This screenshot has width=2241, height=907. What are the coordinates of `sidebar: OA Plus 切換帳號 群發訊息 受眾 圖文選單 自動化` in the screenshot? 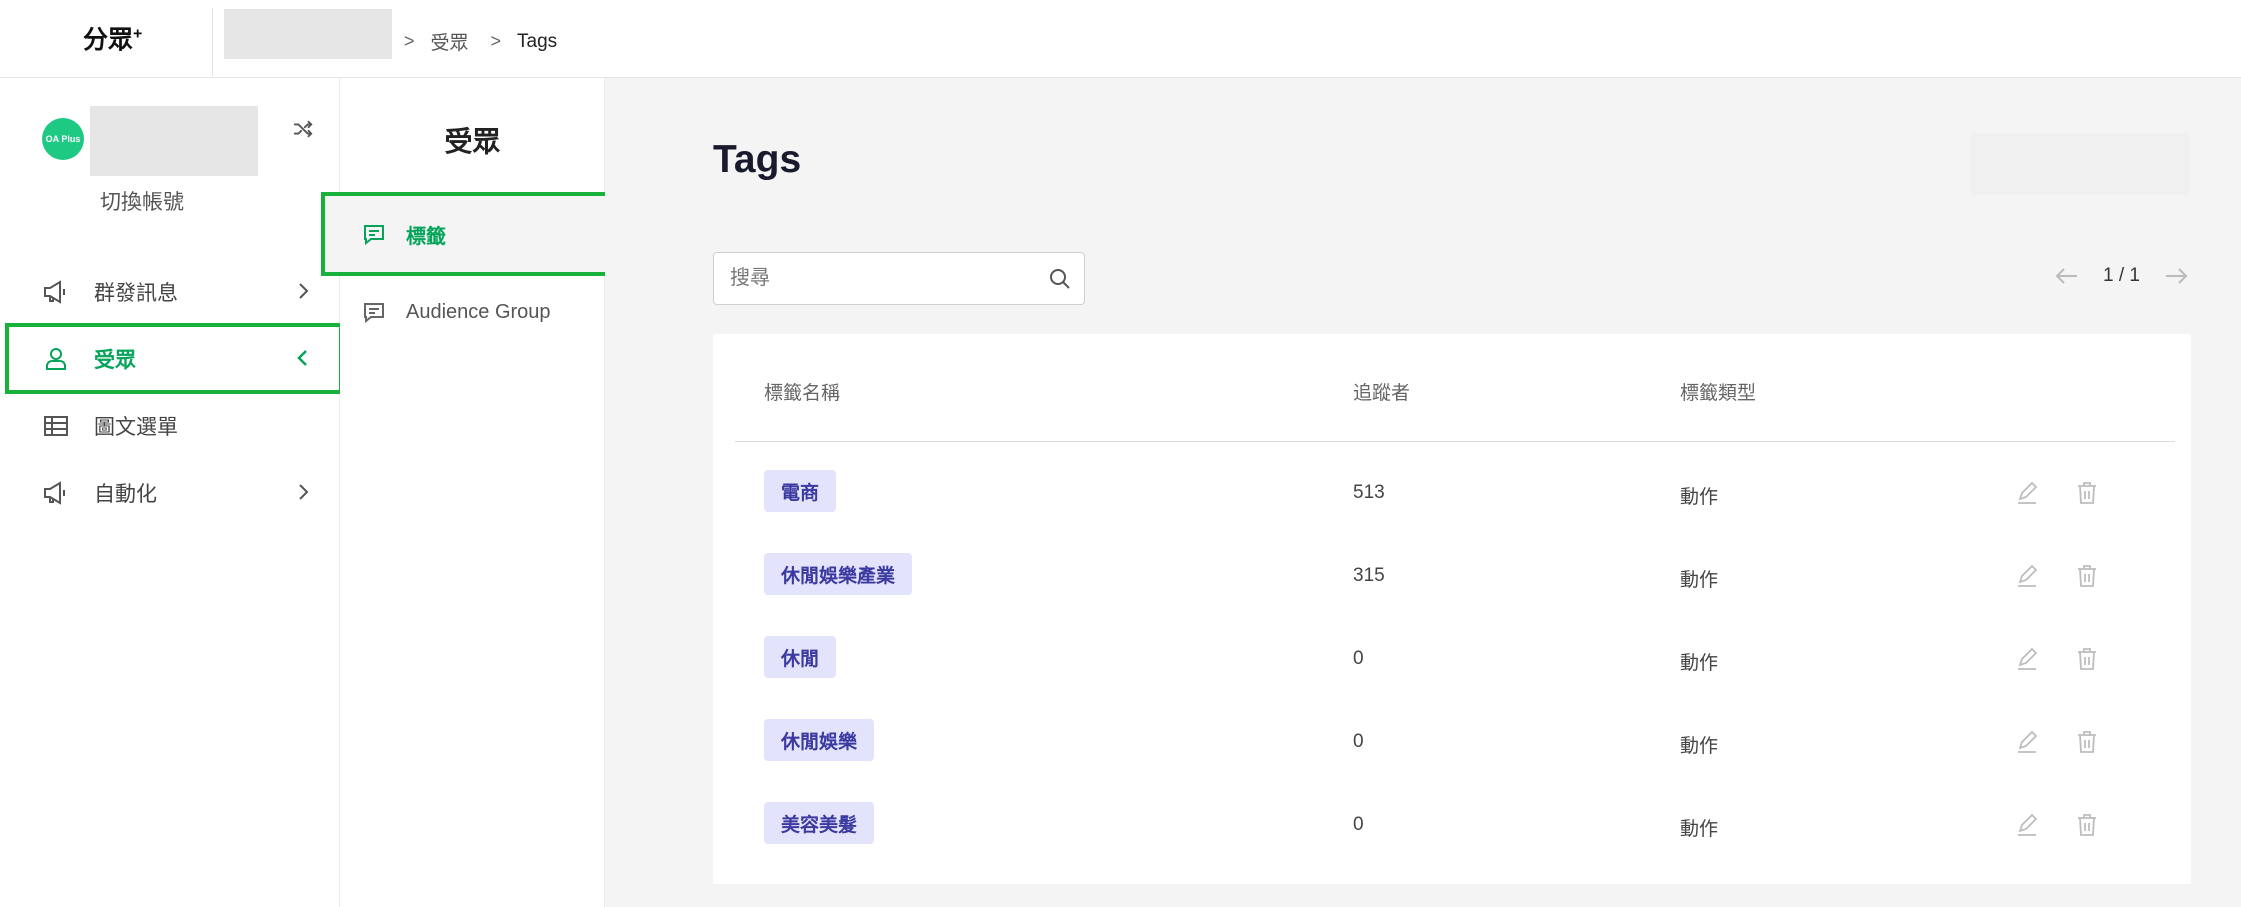 It's located at (174, 492).